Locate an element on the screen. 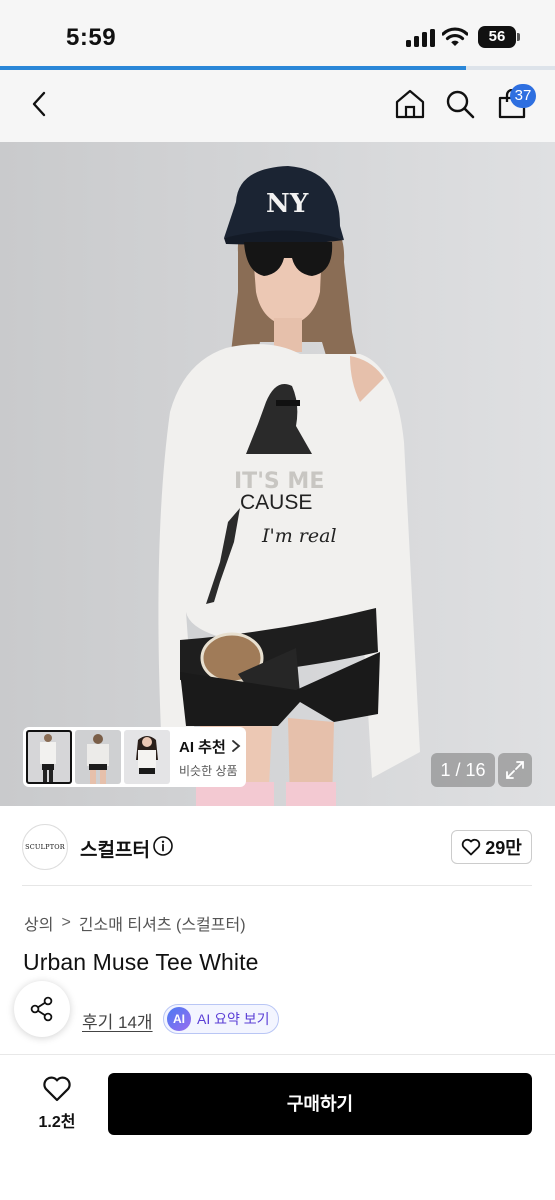 The width and height of the screenshot is (555, 1200). brand-row: SCULPTOR 스컬프터 29만 is located at coordinates (277, 846).